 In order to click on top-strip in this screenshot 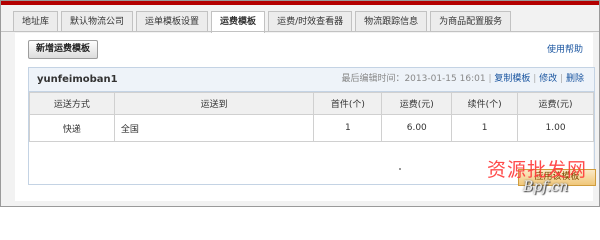, I will do `click(300, 3)`.